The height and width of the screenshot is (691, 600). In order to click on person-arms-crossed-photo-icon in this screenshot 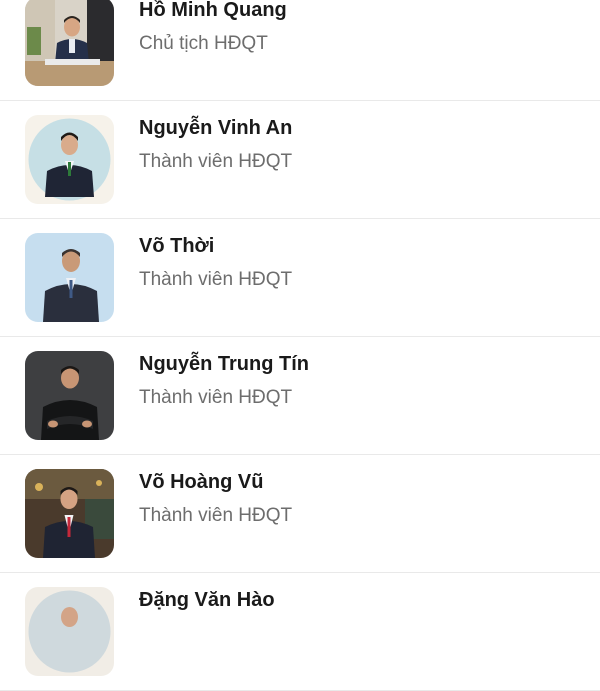, I will do `click(69, 395)`.